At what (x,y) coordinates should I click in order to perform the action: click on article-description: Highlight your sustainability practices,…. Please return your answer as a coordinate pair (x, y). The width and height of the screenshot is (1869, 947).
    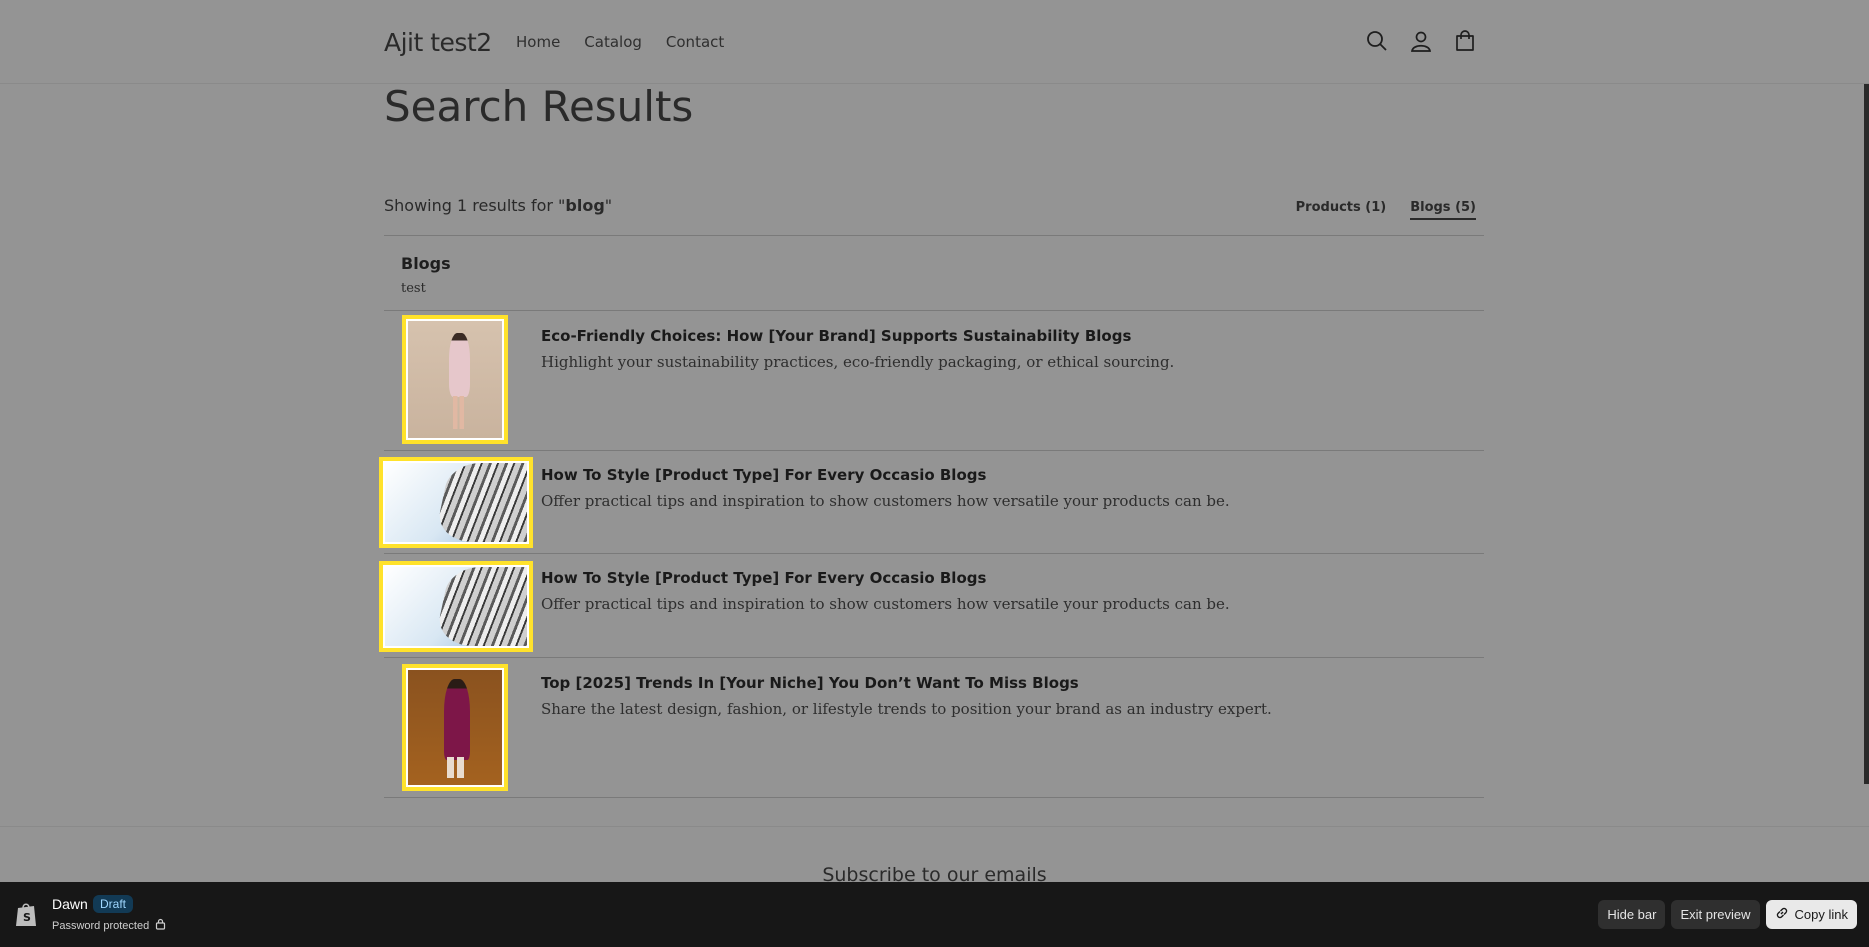
    Looking at the image, I should click on (858, 362).